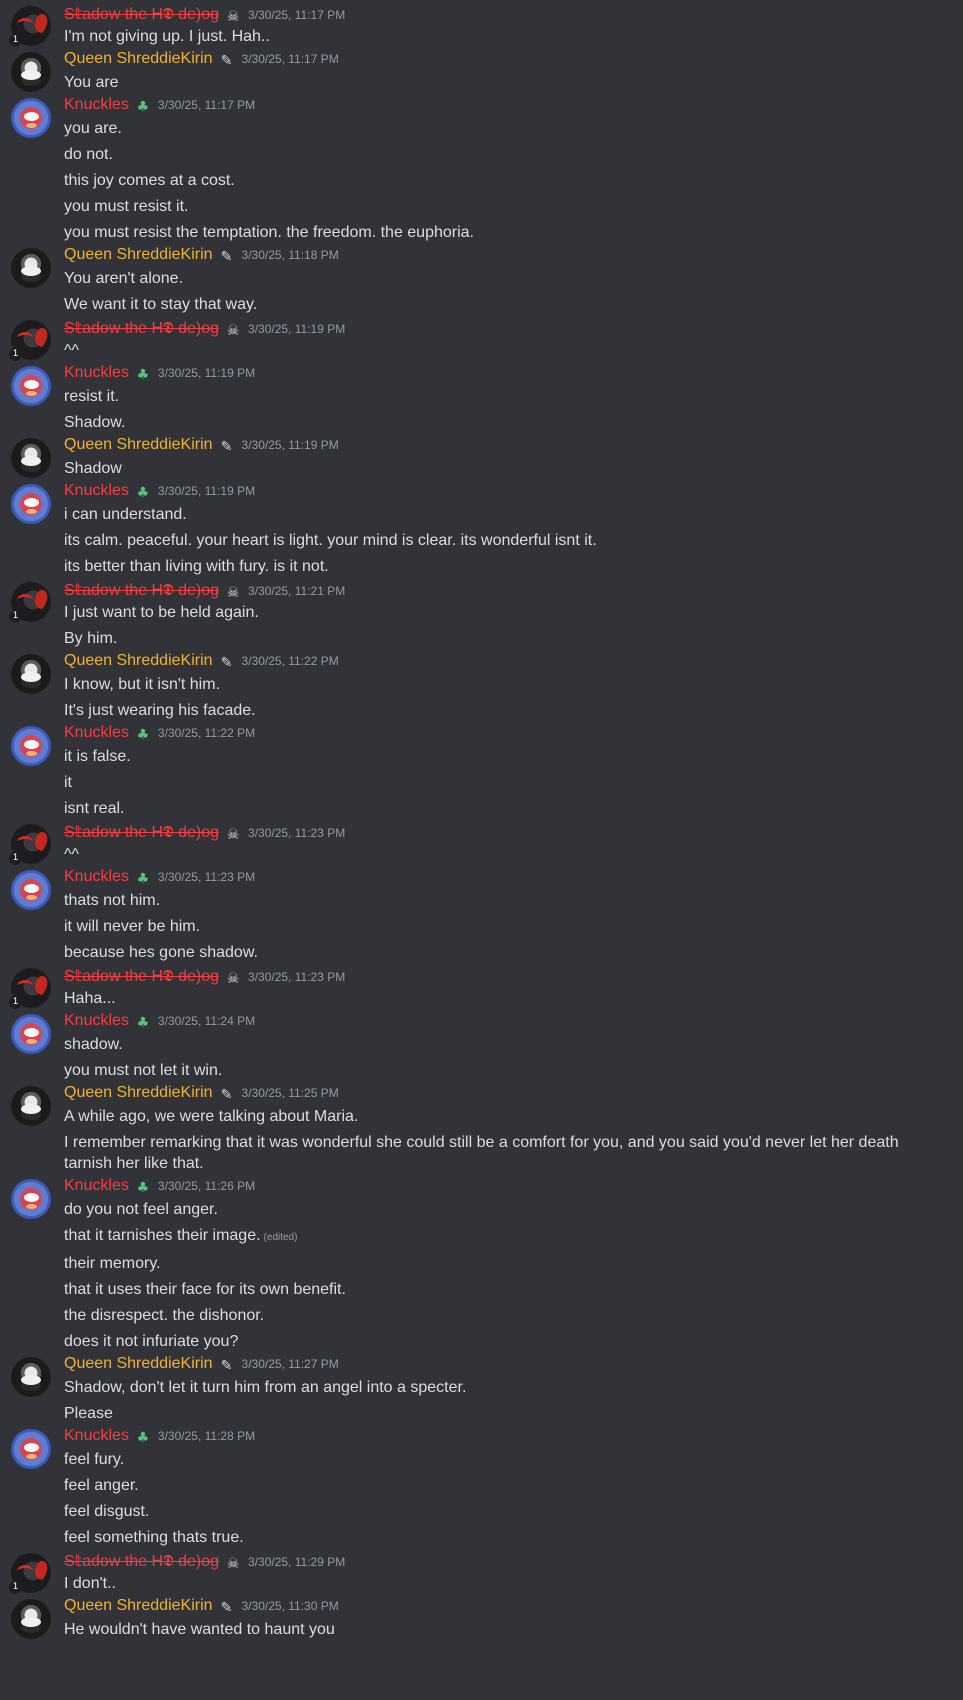  Describe the element at coordinates (149, 180) in the screenshot. I see `message-text: this joy comes at a cost.` at that location.